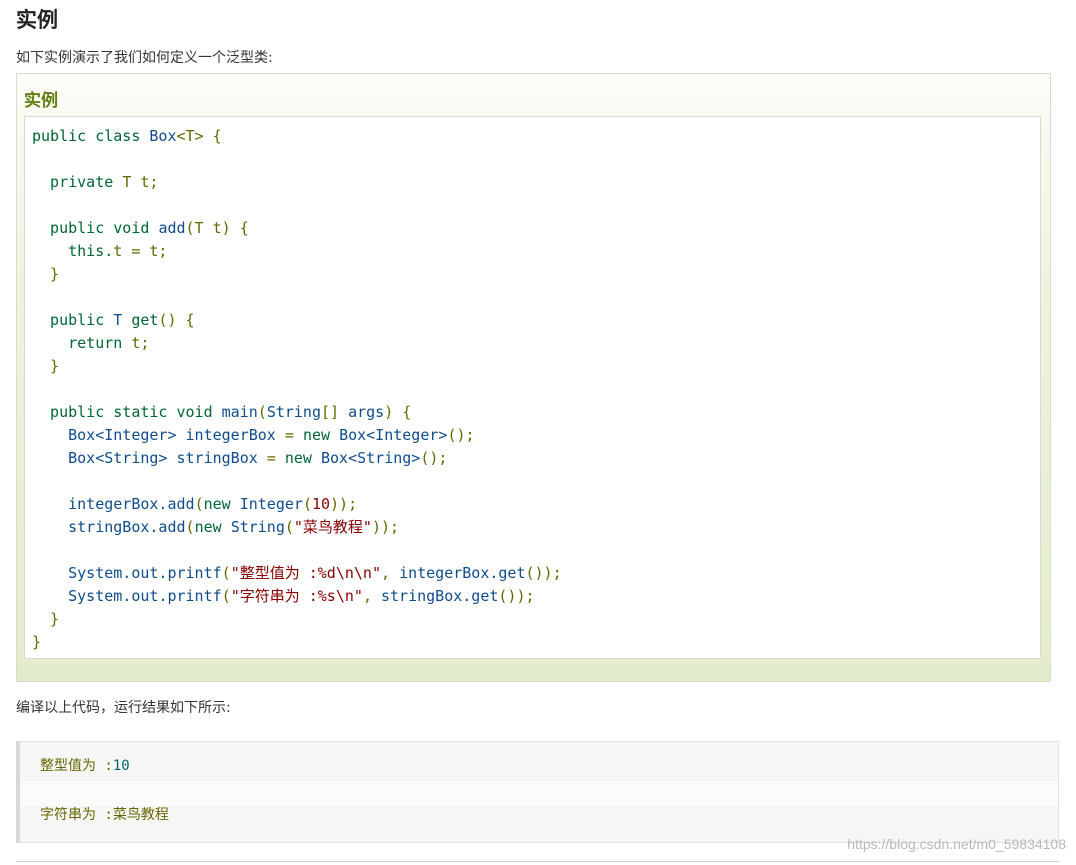 This screenshot has width=1076, height=865. I want to click on code-token: Box, so click(163, 136).